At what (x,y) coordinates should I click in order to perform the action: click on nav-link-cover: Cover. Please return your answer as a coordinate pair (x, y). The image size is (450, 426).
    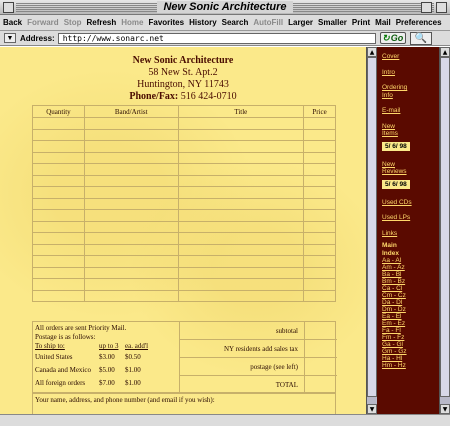
    Looking at the image, I should click on (410, 57).